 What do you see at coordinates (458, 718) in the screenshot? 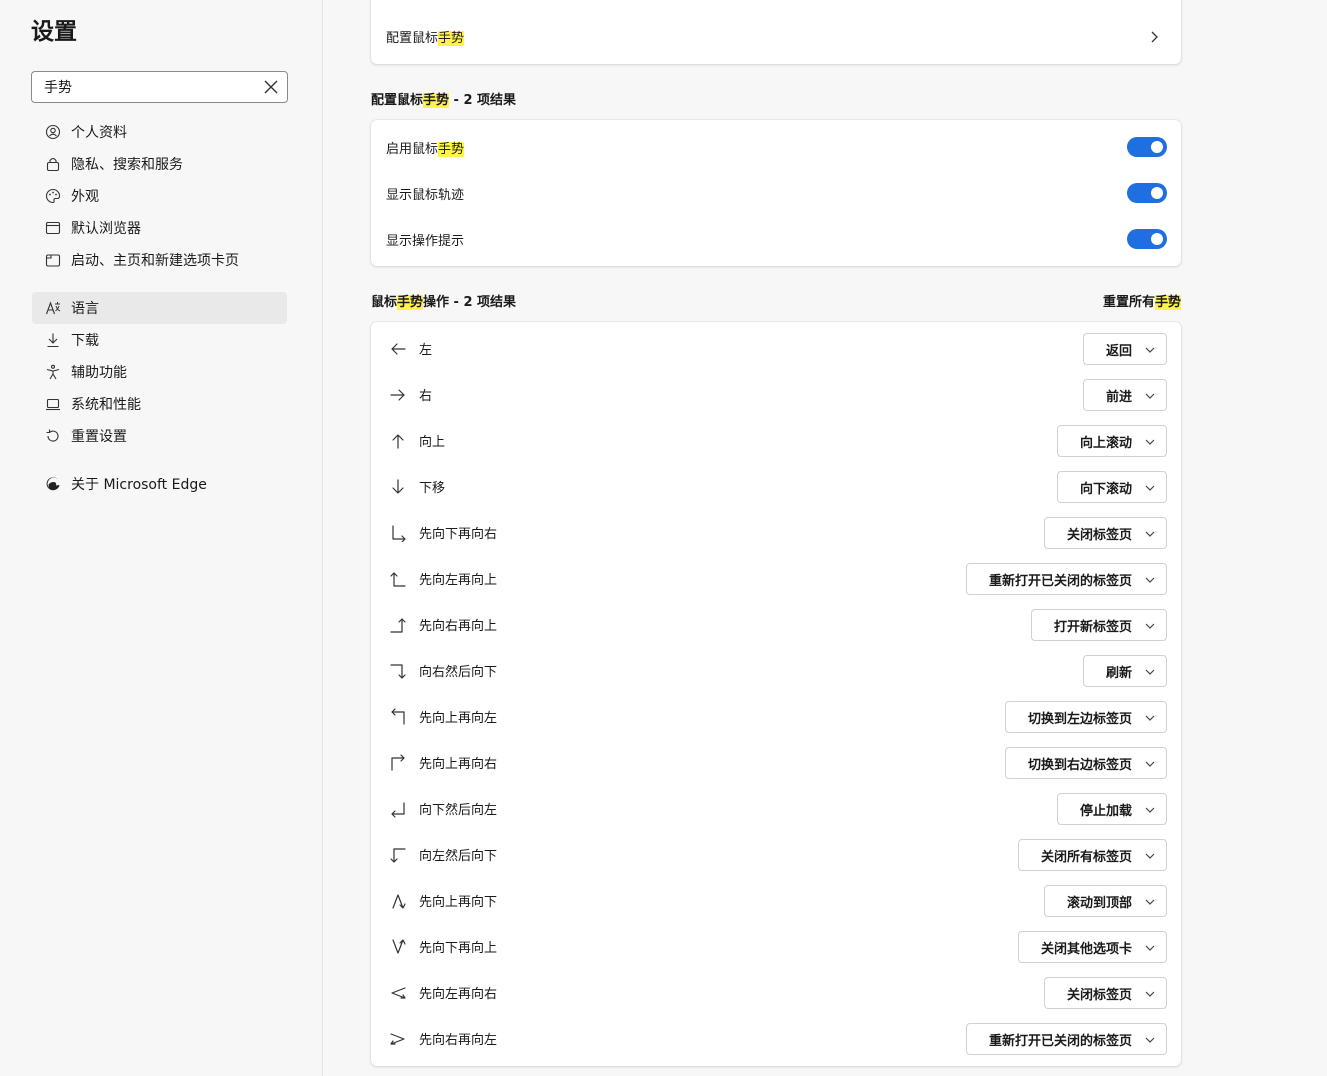
I see `gesture-label: 先向上再向左` at bounding box center [458, 718].